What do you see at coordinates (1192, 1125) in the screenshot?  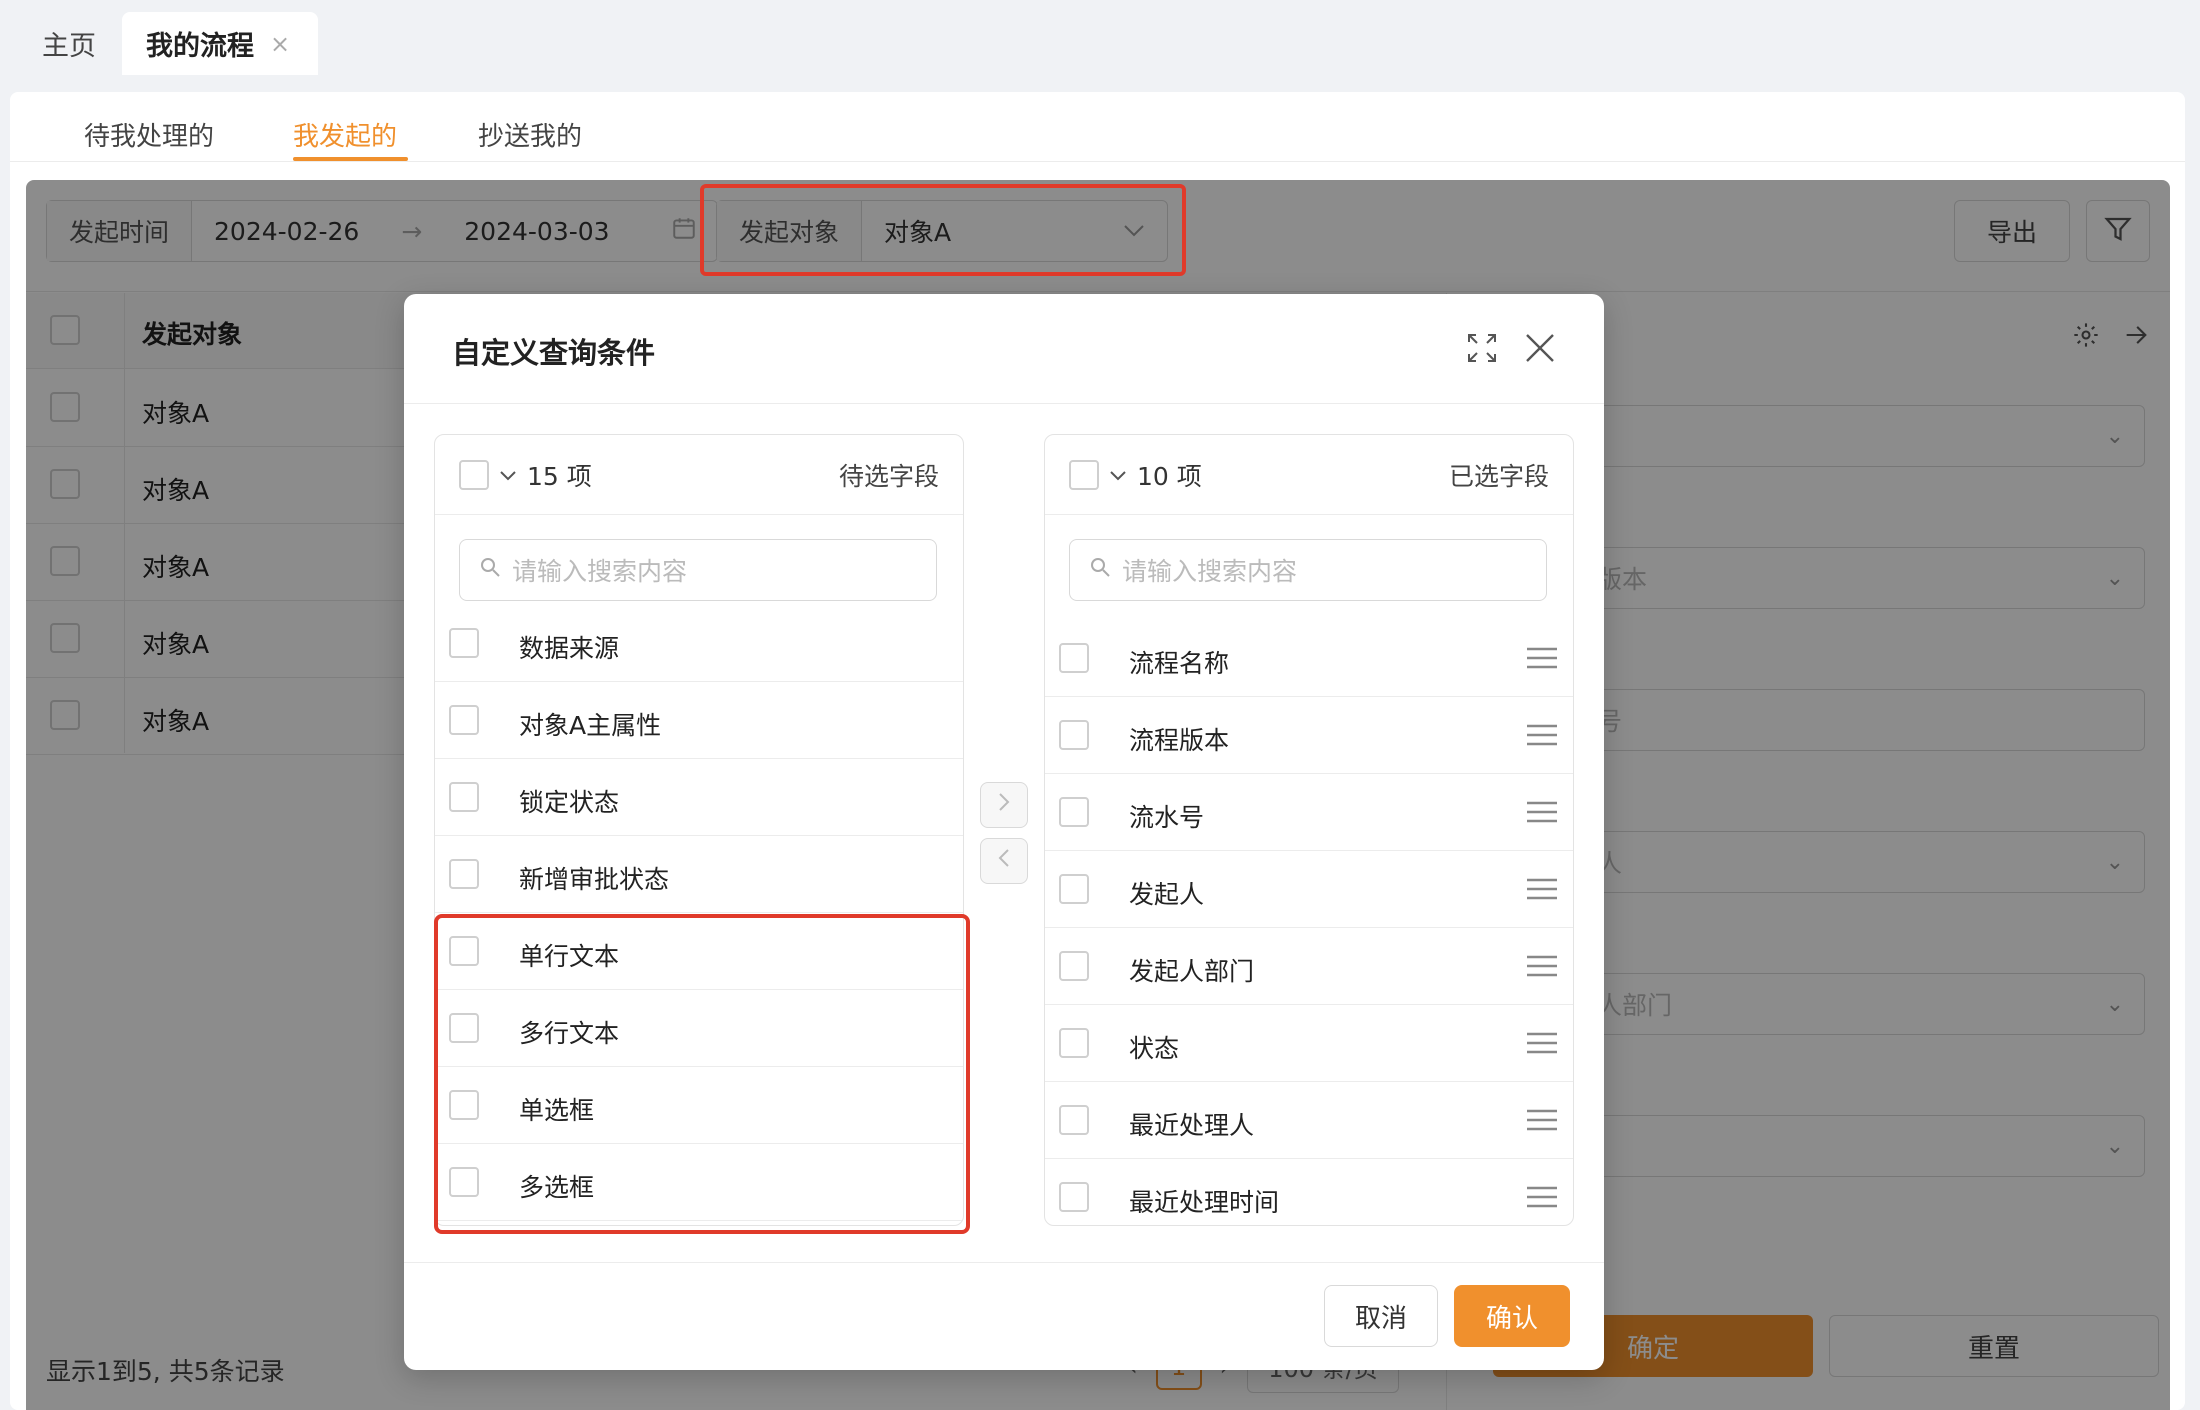 I see `list-item-label: 最近处理人` at bounding box center [1192, 1125].